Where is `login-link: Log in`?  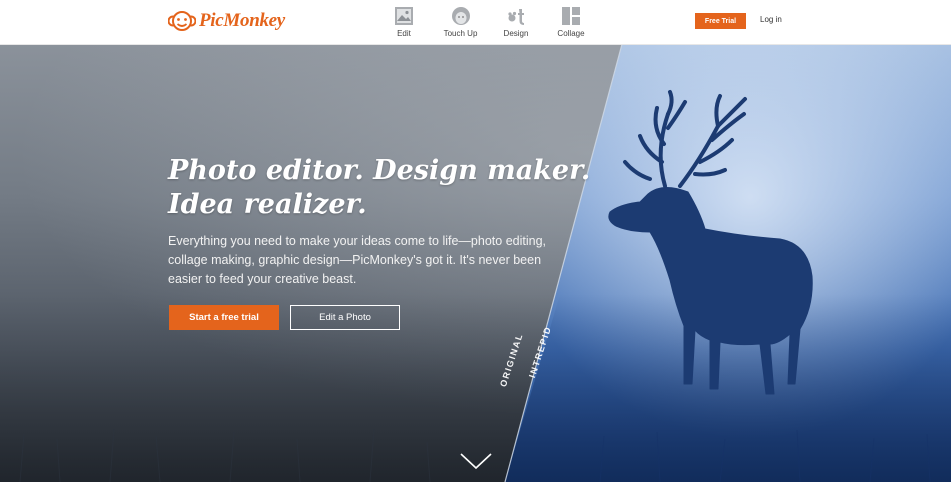
login-link: Log in is located at coordinates (771, 19).